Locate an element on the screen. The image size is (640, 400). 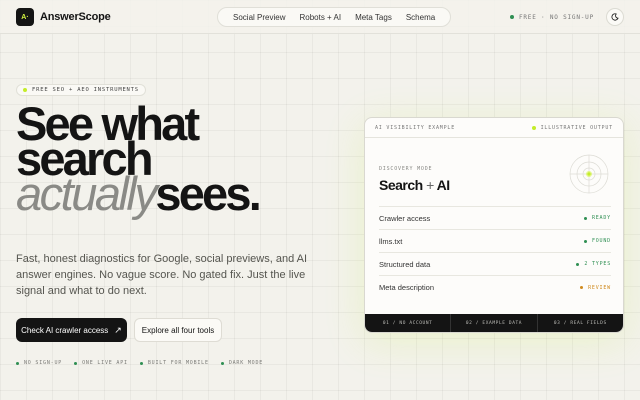
feature-item: ONE LIVE API is located at coordinates (101, 363).